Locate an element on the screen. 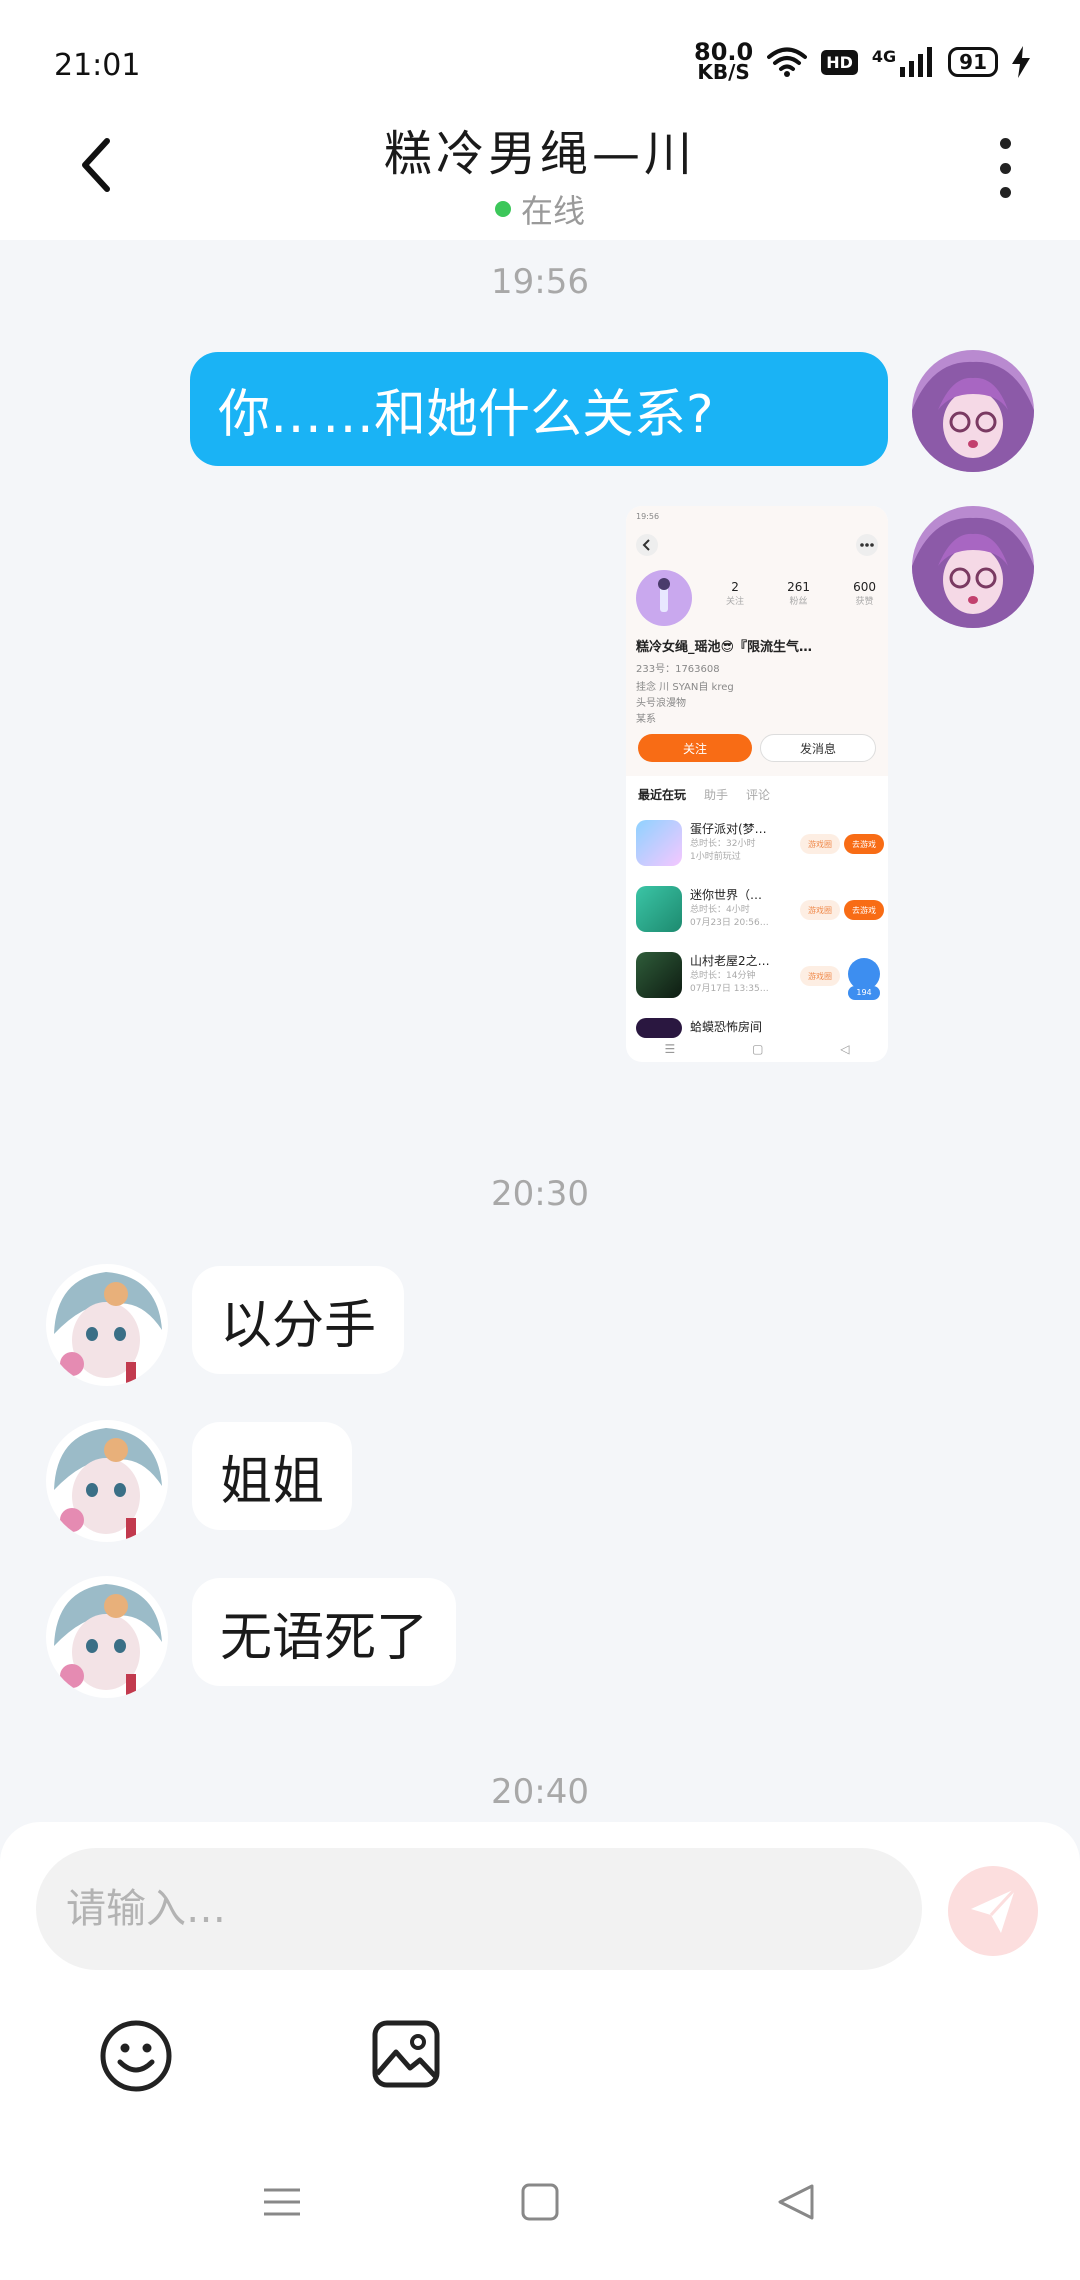 The width and height of the screenshot is (1080, 2280). screenshot-tabs: 最近在玩 助手 评论 is located at coordinates (704, 794).